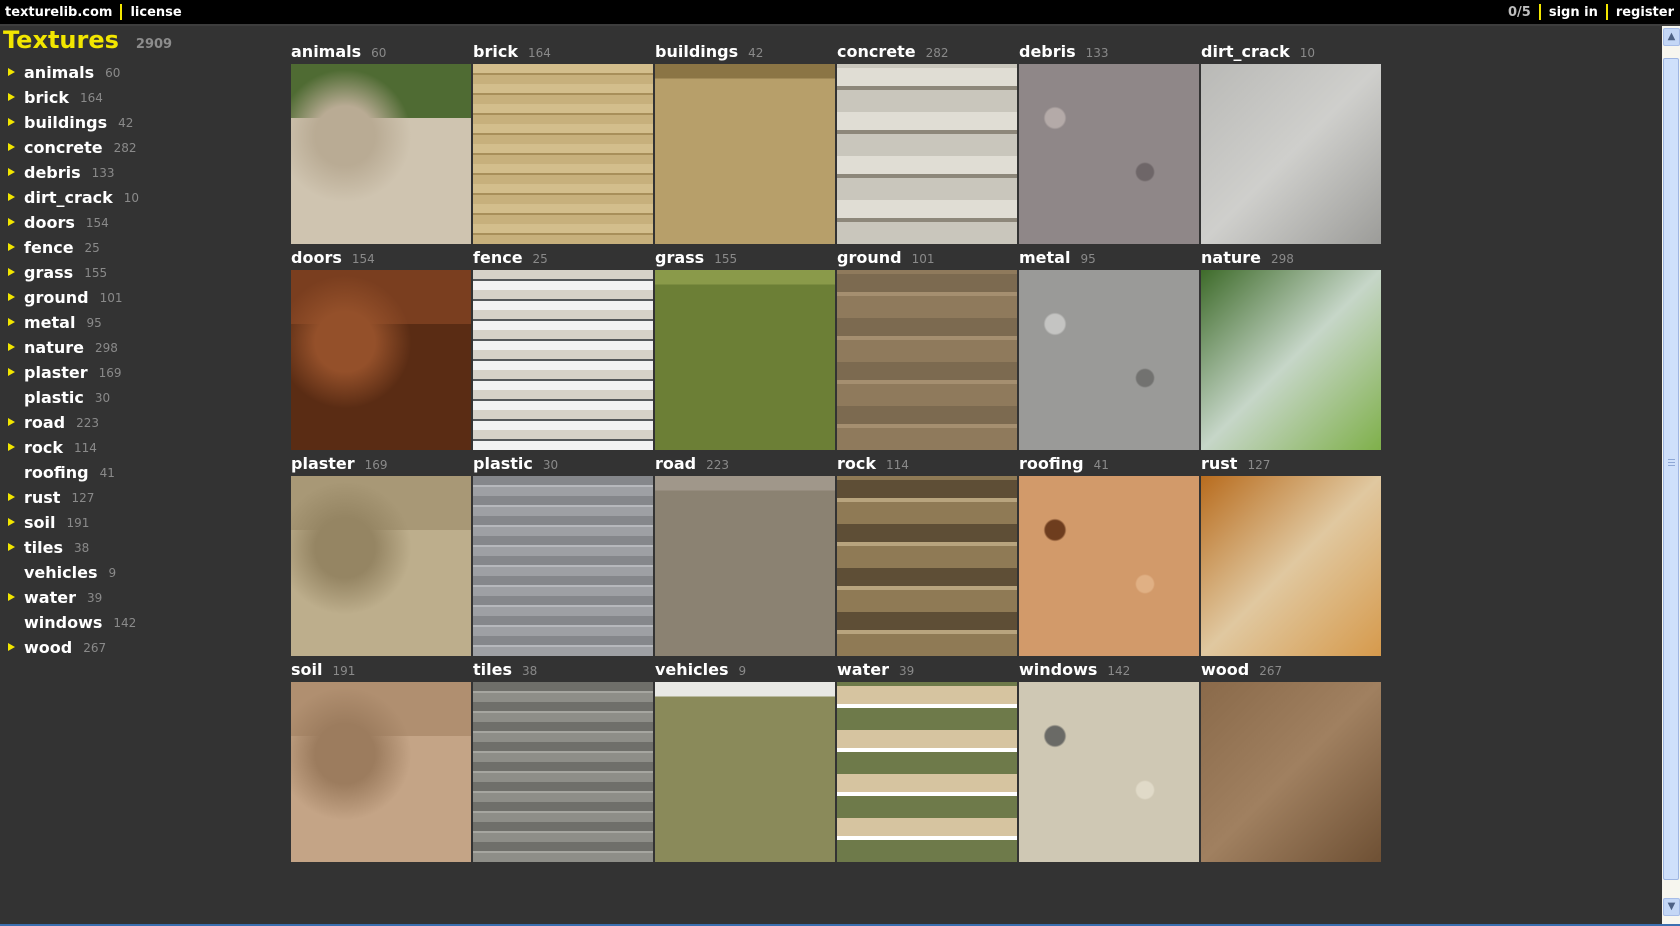 This screenshot has width=1680, height=926. Describe the element at coordinates (140, 322) in the screenshot. I see `sidebar-item-metal: metal 95` at that location.